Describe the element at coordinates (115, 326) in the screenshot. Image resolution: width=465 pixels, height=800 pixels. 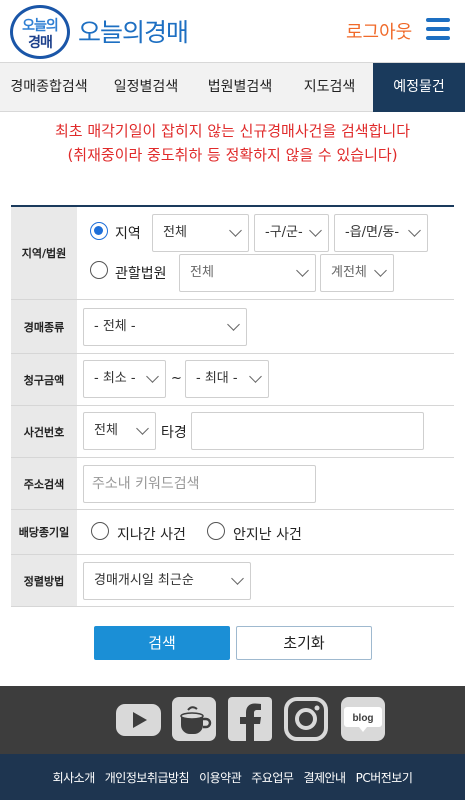
I see `kind-select-value: - 전체 -` at that location.